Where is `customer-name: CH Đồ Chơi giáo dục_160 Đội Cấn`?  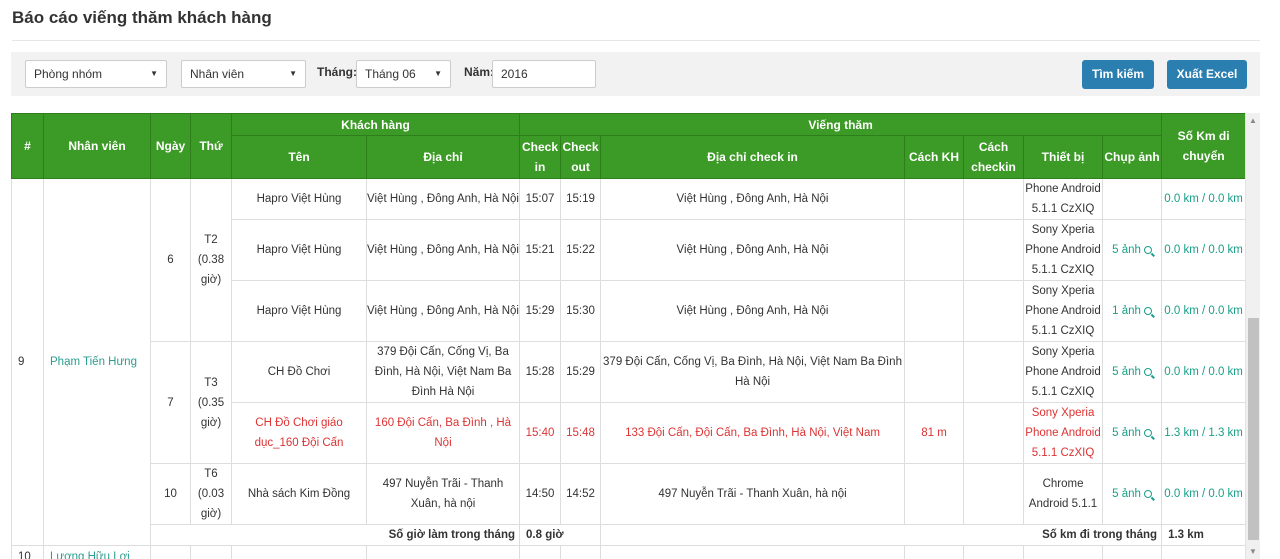 customer-name: CH Đồ Chơi giáo dục_160 Đội Cấn is located at coordinates (299, 433).